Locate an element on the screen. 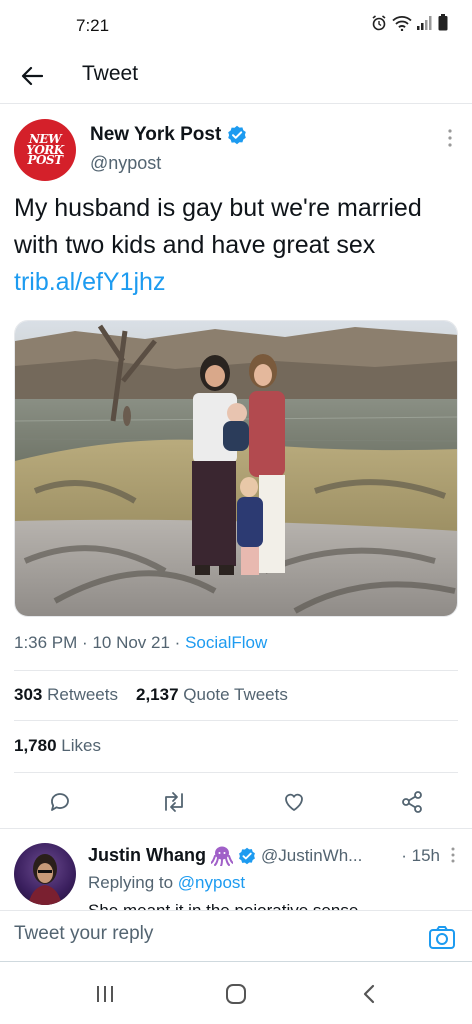  wifi-icon is located at coordinates (402, 23).